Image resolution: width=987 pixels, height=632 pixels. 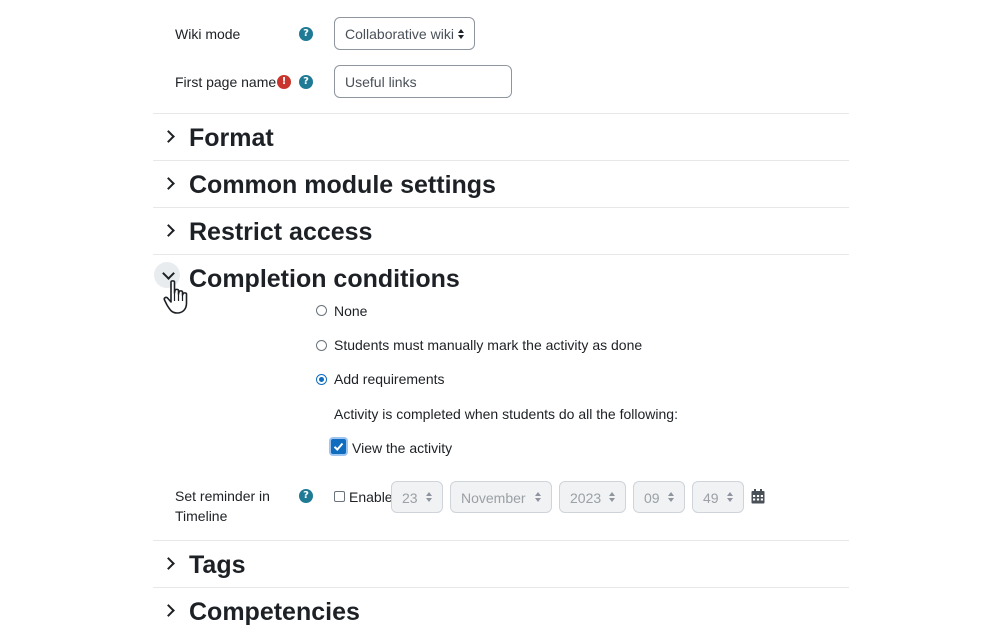 What do you see at coordinates (350, 311) in the screenshot?
I see `option-none-label: None` at bounding box center [350, 311].